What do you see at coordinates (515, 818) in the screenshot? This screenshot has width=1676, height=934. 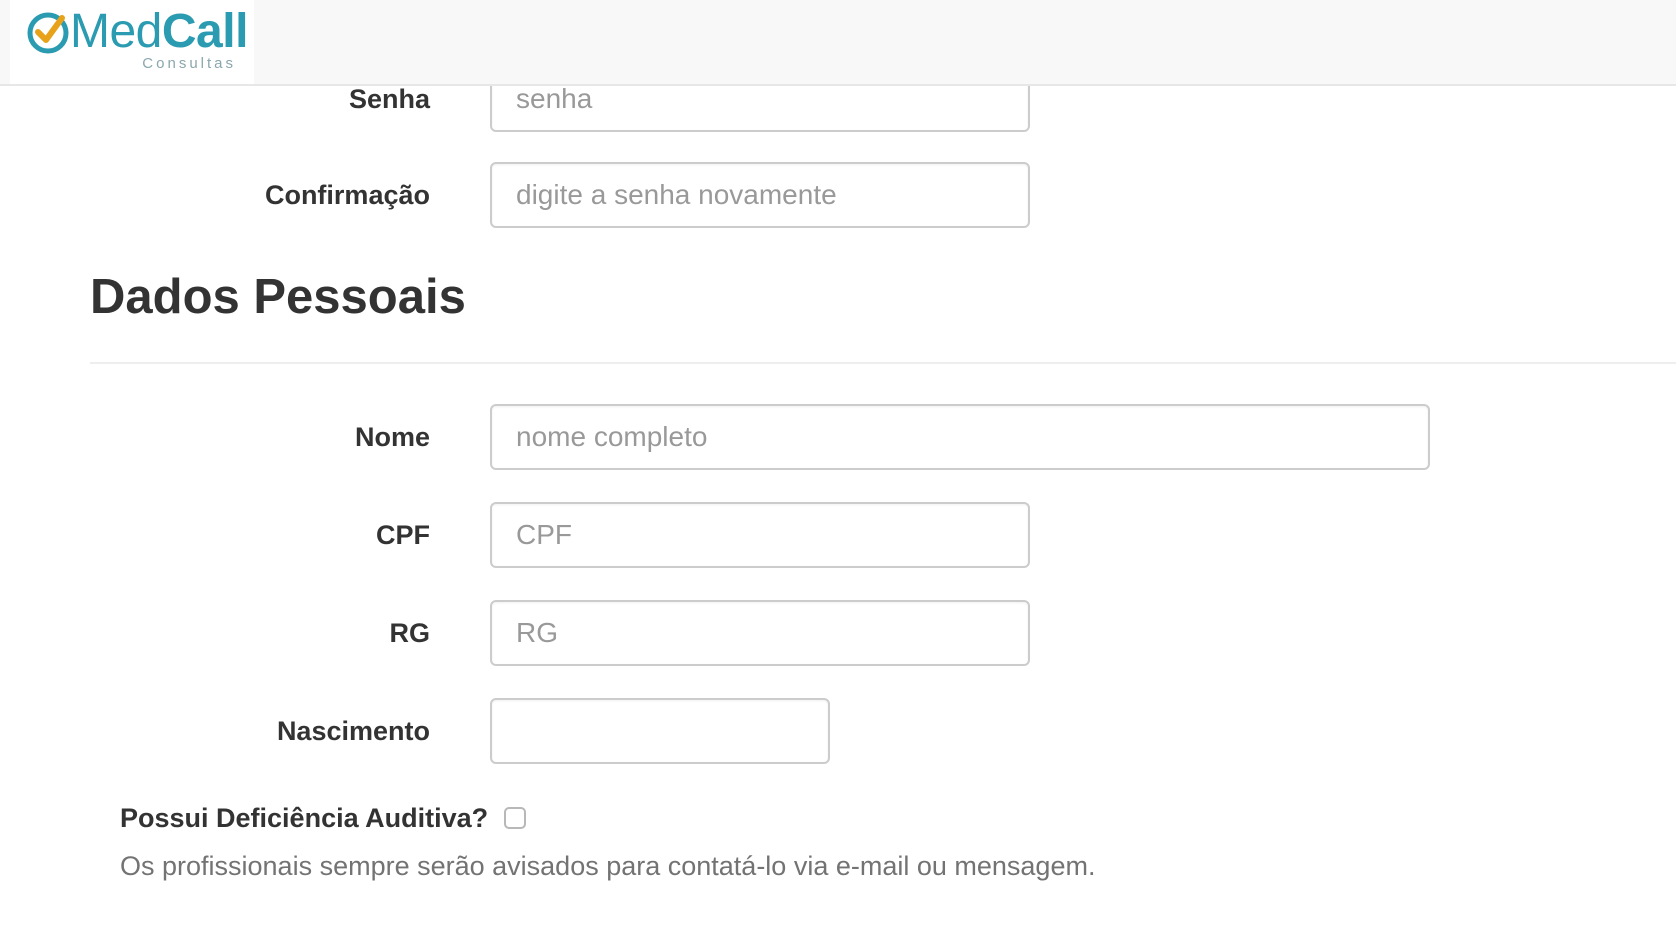 I see `hearing-impairment-checkbox` at bounding box center [515, 818].